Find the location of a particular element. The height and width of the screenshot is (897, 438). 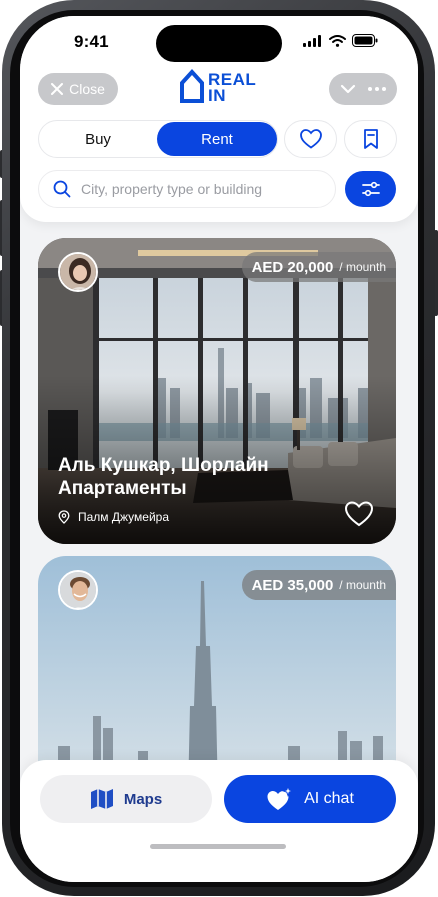

location-label: Палм Джумейра is located at coordinates (124, 517).